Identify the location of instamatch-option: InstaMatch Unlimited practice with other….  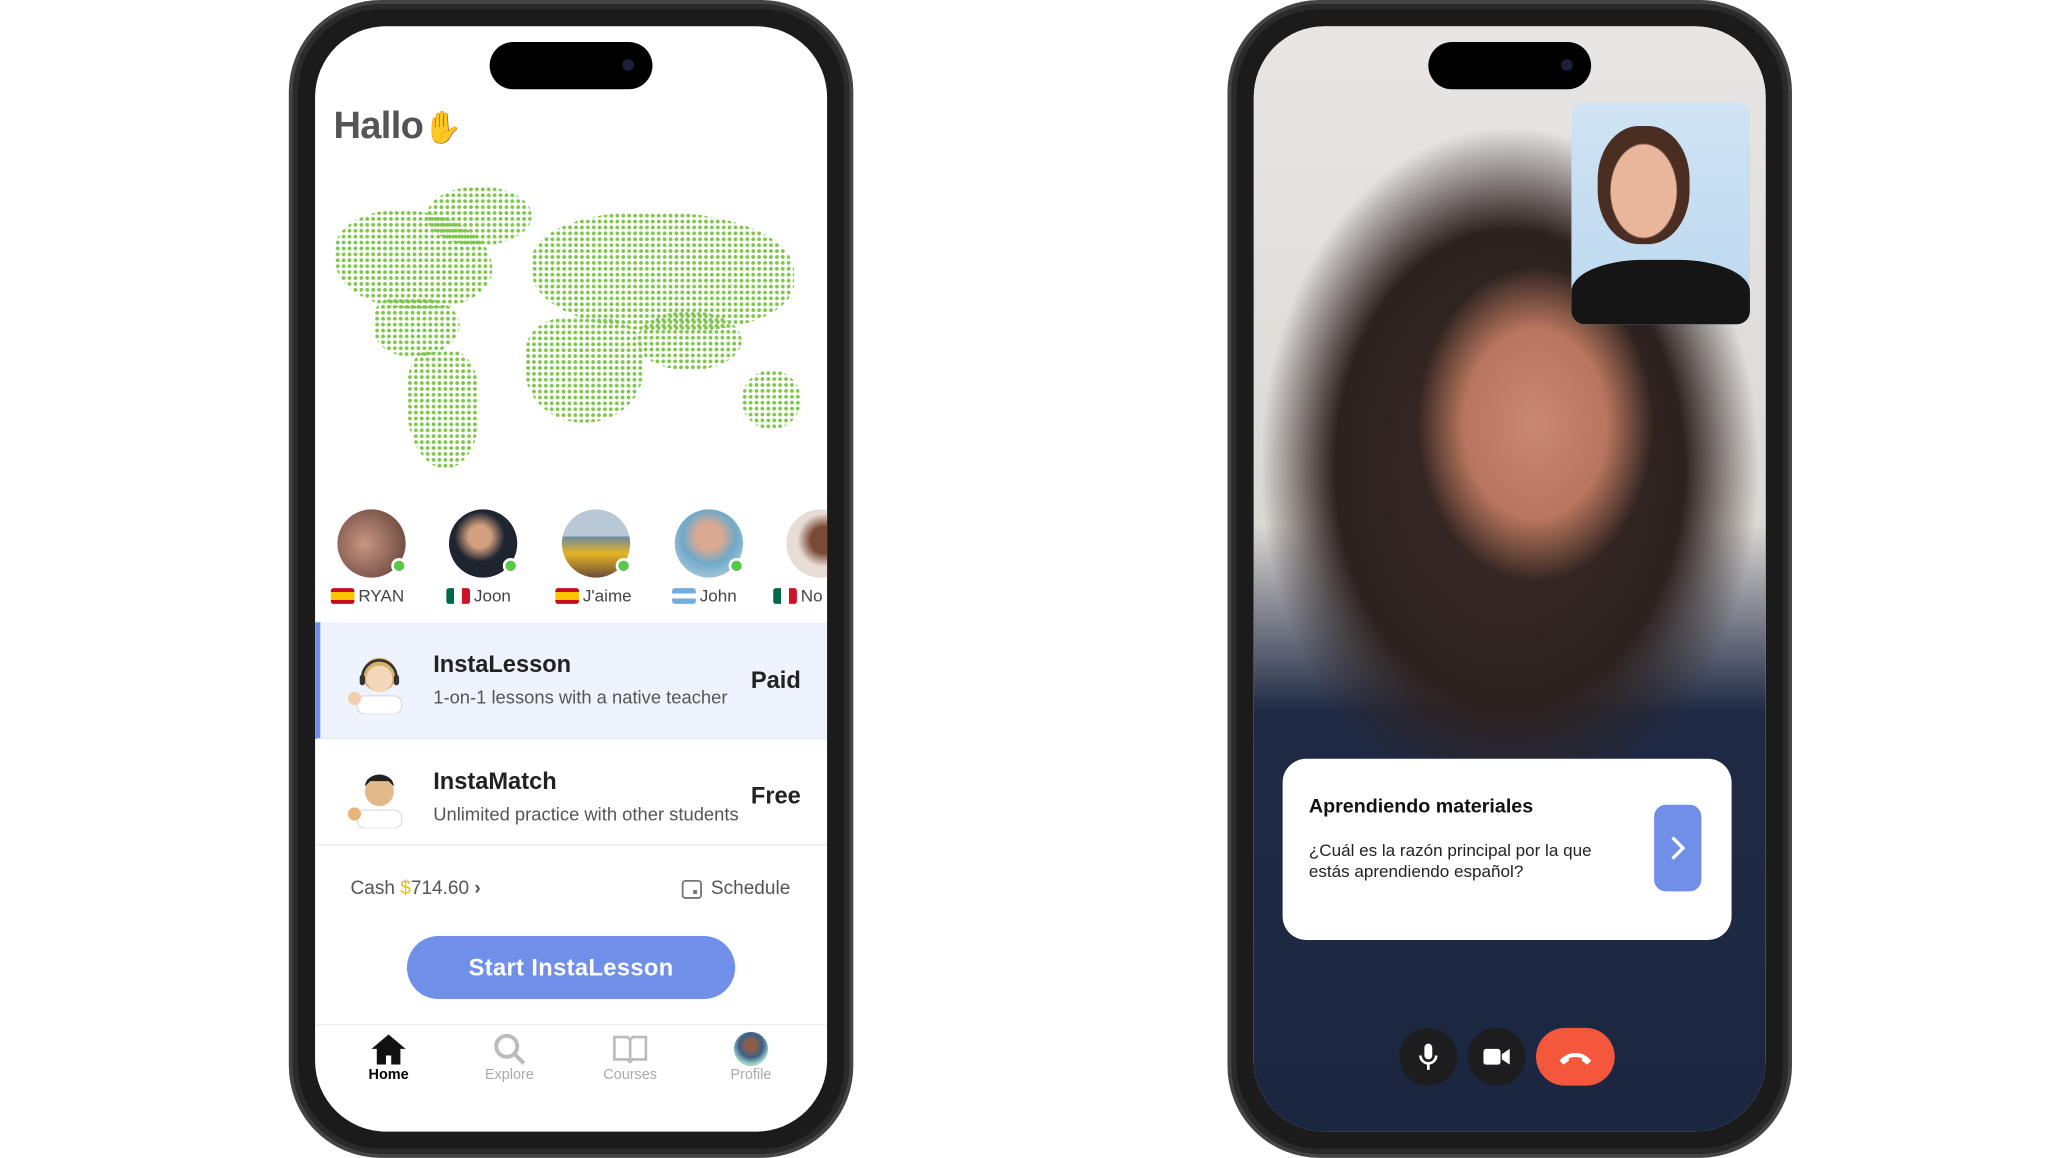
(571, 792).